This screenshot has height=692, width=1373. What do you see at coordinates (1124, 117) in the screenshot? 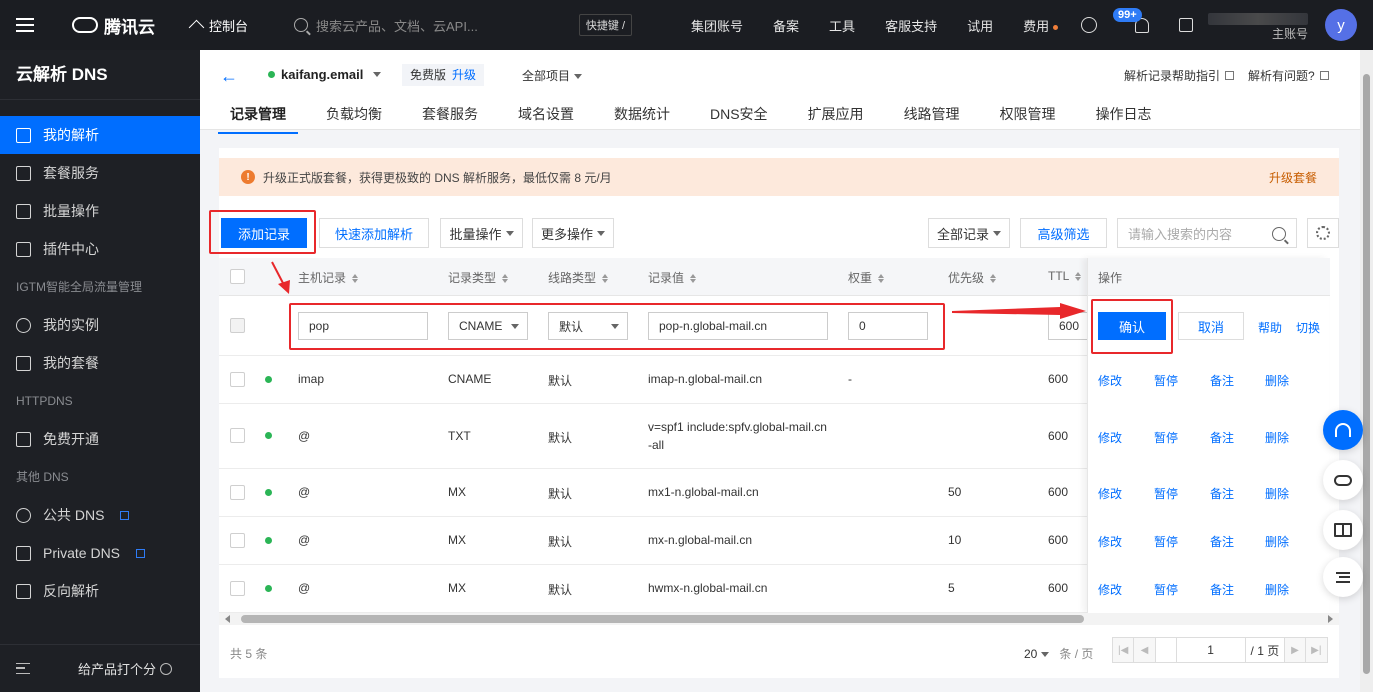
I see `tab-logs: 操作日志` at bounding box center [1124, 117].